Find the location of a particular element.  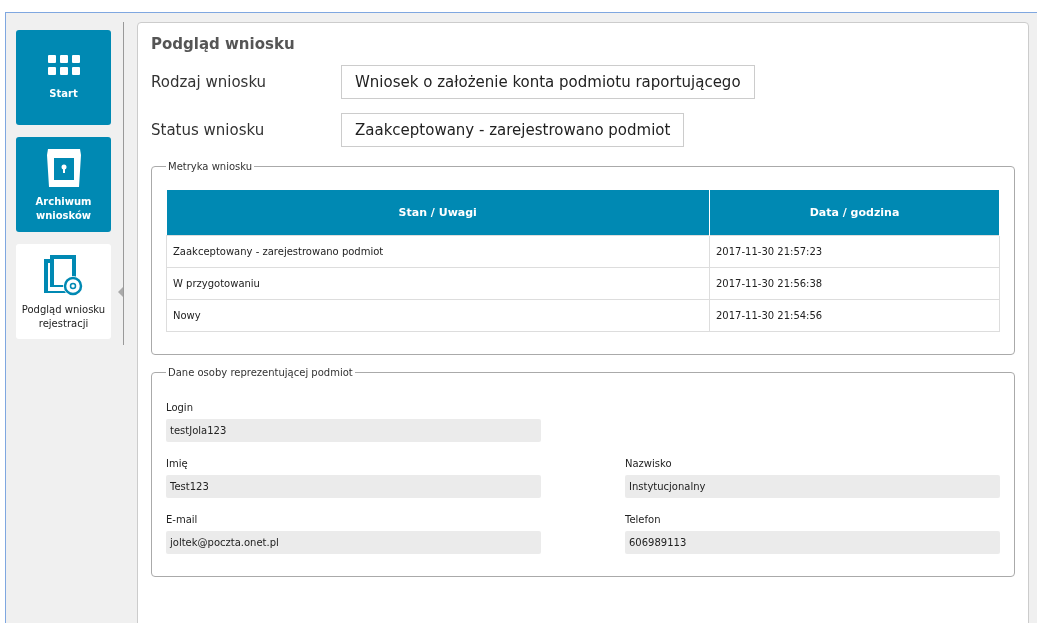

group-legend: Dane osoby reprezentującej podmiot is located at coordinates (260, 372).